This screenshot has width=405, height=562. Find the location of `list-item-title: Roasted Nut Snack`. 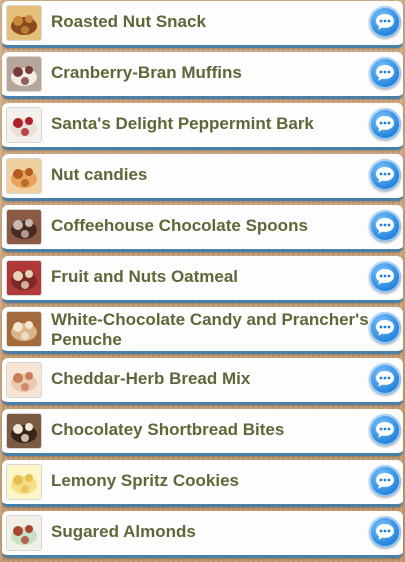

list-item-title: Roasted Nut Snack is located at coordinates (128, 21).